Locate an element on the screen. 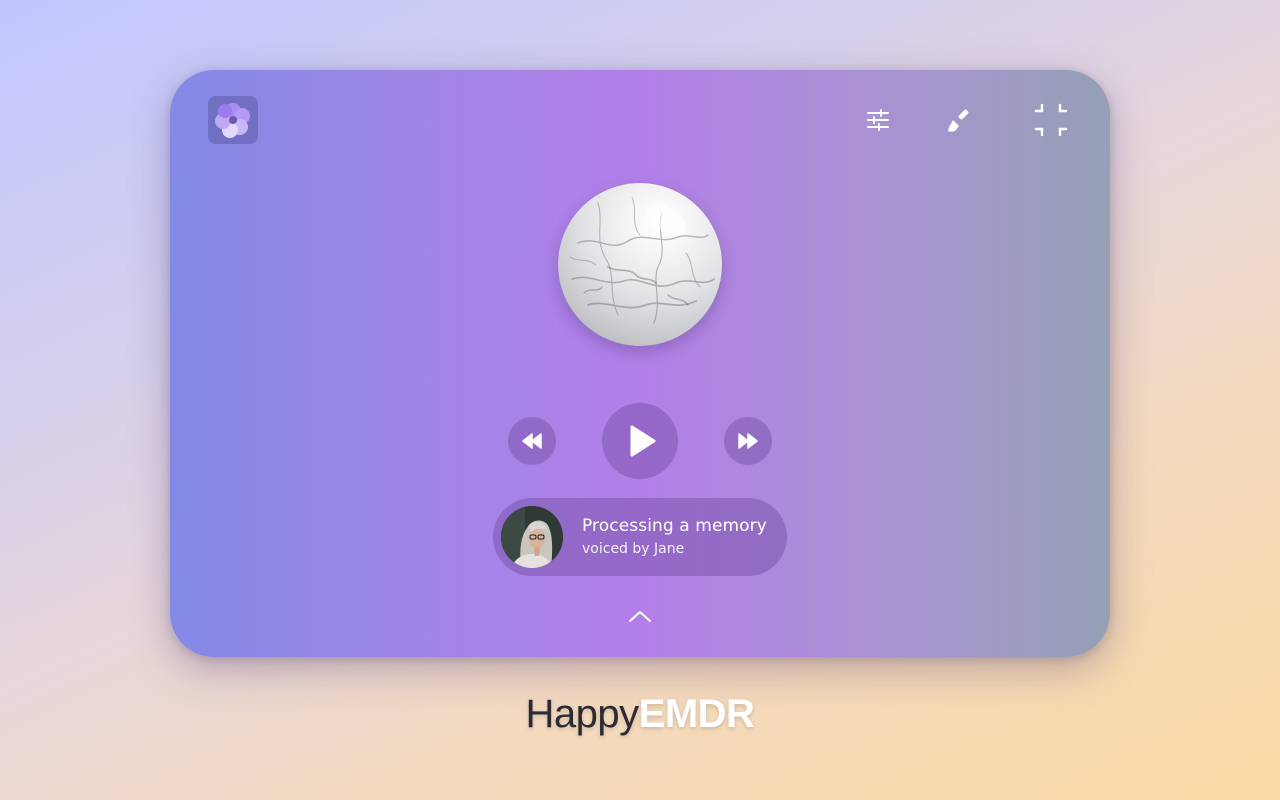 The image size is (1280, 800). settings-button is located at coordinates (878, 120).